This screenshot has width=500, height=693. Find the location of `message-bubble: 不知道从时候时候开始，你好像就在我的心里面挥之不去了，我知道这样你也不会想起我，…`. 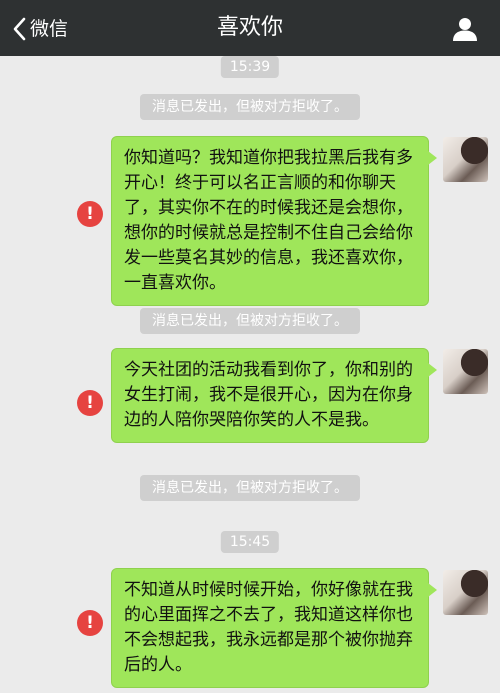

message-bubble: 不知道从时候时候开始，你好像就在我的心里面挥之不去了，我知道这样你也不会想起我，… is located at coordinates (274, 628).